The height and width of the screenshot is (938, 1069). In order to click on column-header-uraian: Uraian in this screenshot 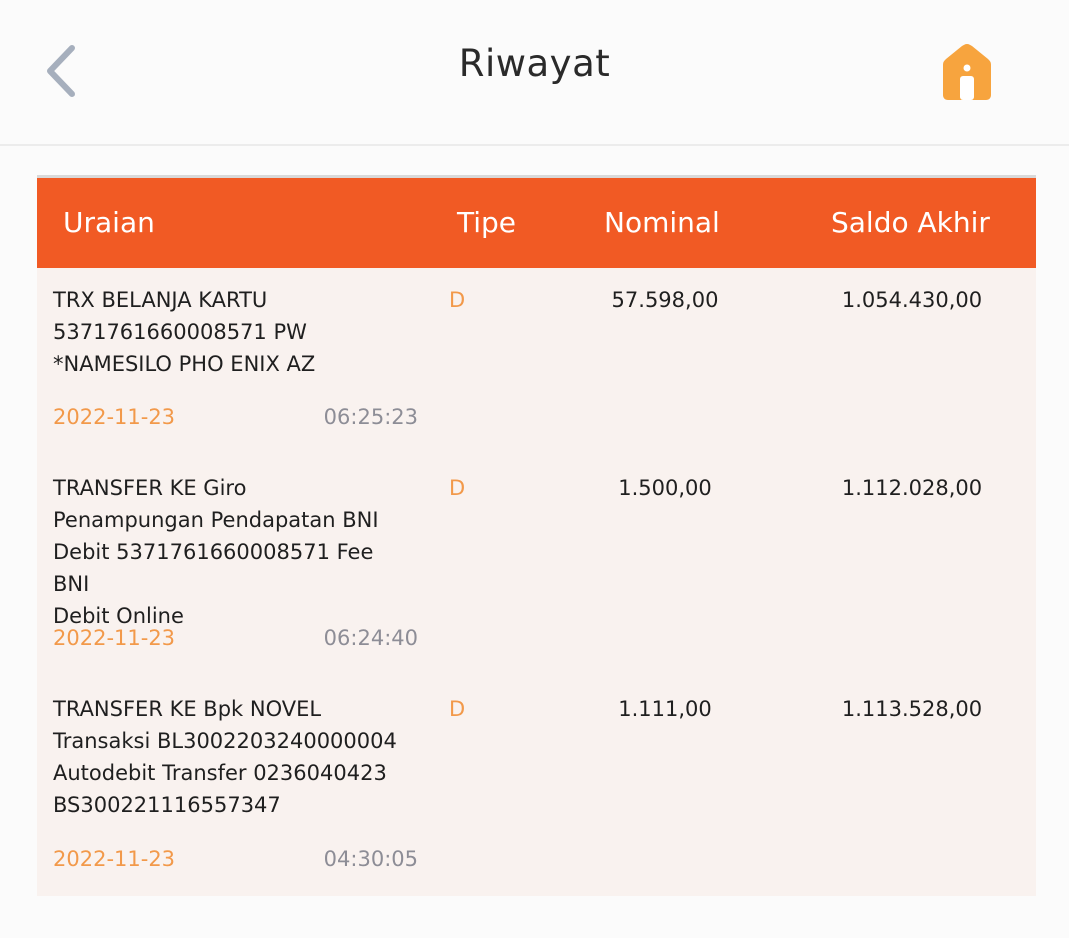, I will do `click(109, 222)`.